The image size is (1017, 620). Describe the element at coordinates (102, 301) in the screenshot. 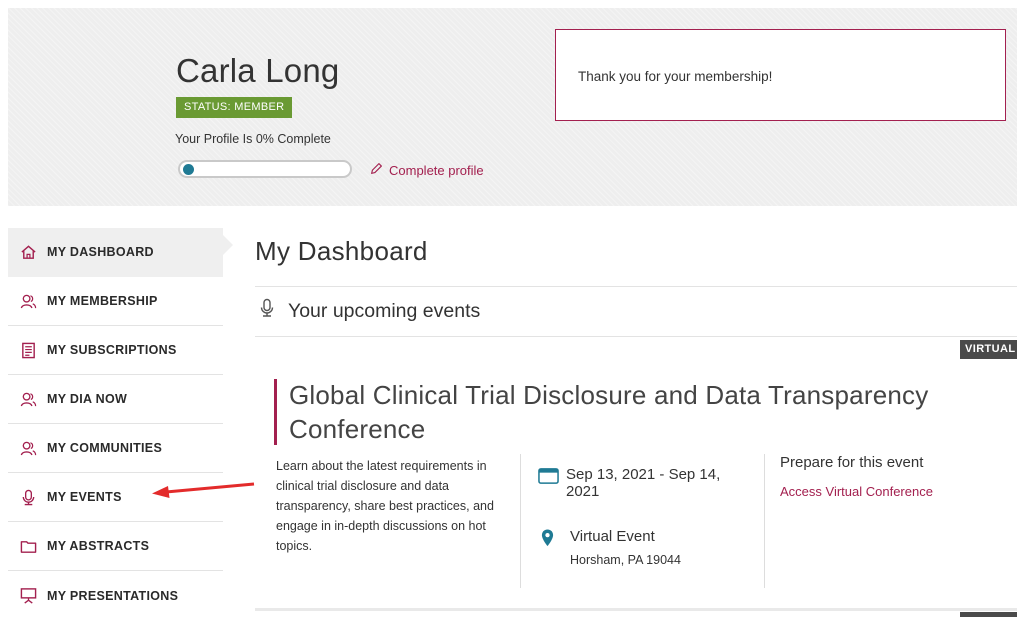

I see `sidebar-item-label: MY MEMBERSHIP` at that location.